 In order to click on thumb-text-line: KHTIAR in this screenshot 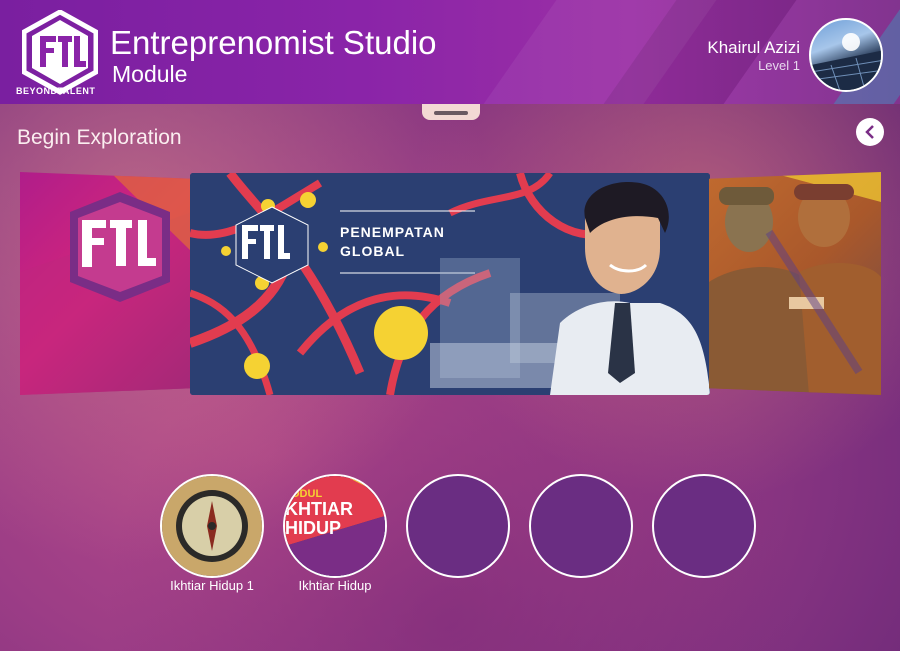, I will do `click(319, 509)`.